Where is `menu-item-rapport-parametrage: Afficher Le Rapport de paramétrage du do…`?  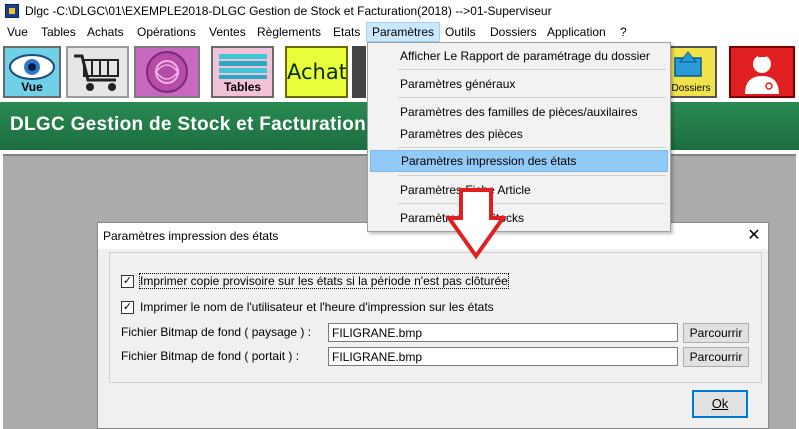
menu-item-rapport-parametrage: Afficher Le Rapport de paramétrage du do… is located at coordinates (519, 56).